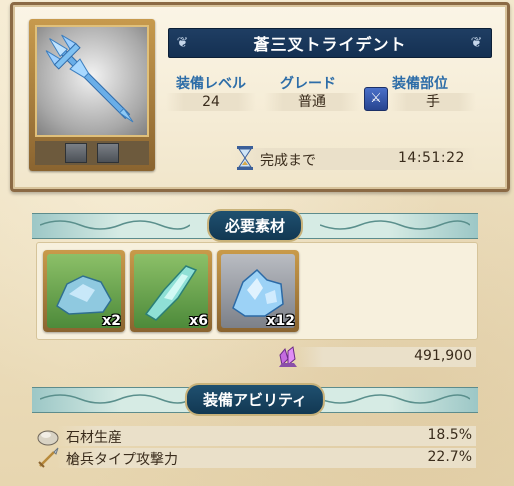 The width and height of the screenshot is (514, 486). Describe the element at coordinates (376, 356) in the screenshot. I see `cost-row: 491,900` at that location.